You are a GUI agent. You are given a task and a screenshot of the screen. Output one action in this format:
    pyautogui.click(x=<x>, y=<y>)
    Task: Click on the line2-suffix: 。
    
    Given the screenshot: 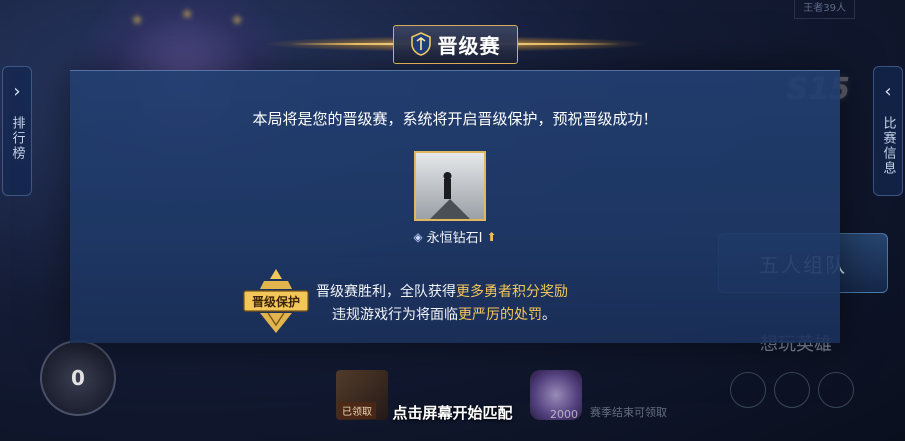 What is the action you would take?
    pyautogui.click(x=549, y=315)
    